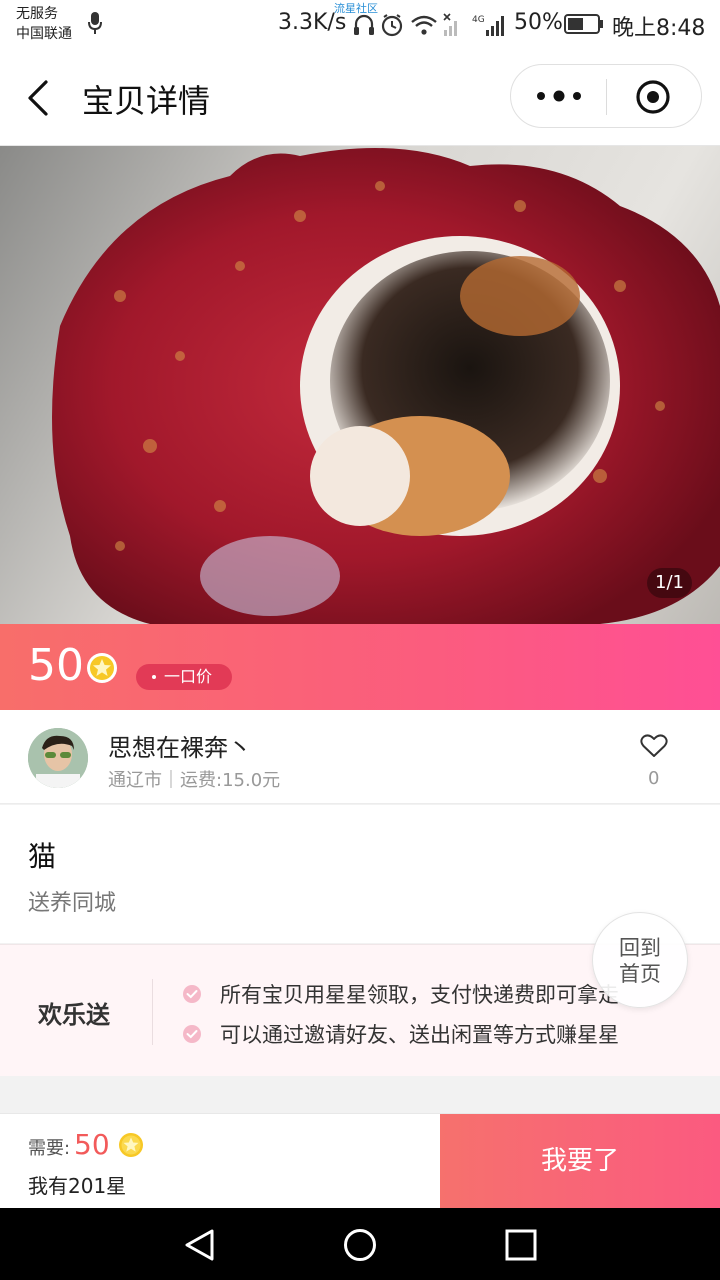  What do you see at coordinates (360, 667) in the screenshot?
I see `price-band: 50 一口价` at bounding box center [360, 667].